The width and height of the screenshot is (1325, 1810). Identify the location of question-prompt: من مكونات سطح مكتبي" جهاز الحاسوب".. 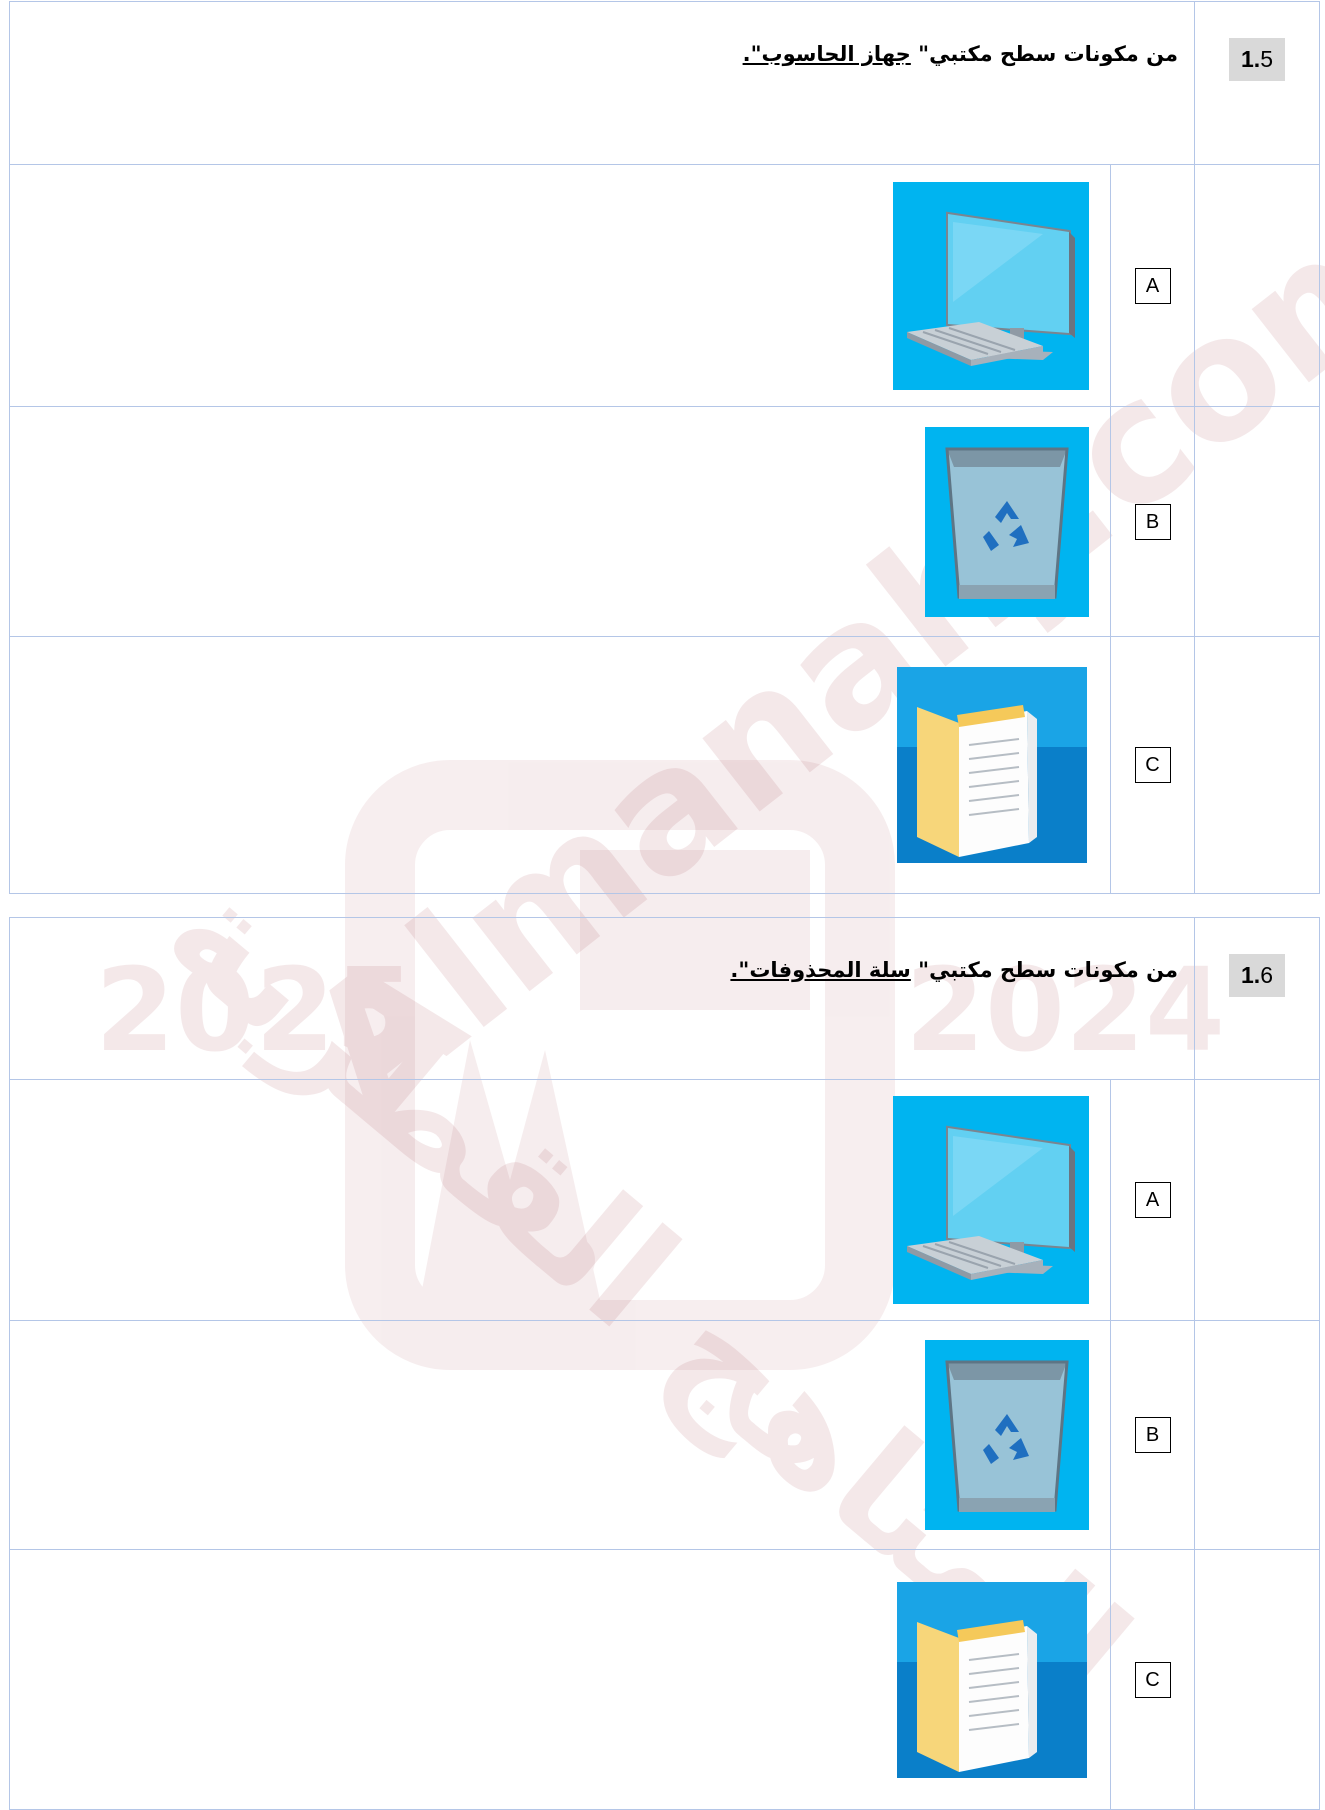
(602, 83).